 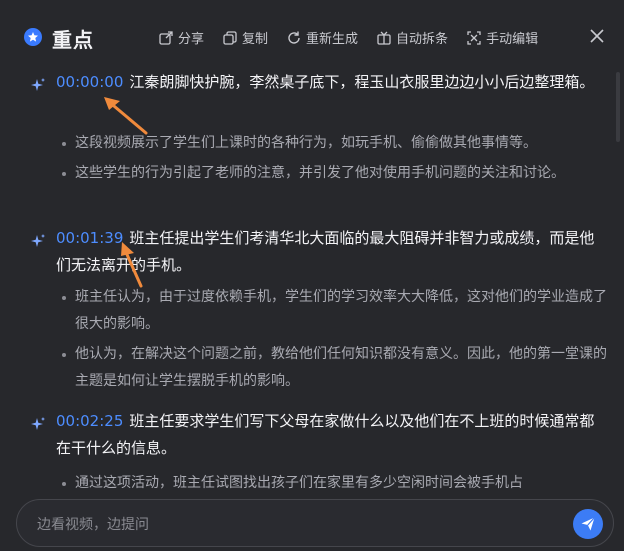 I want to click on manual-edit-button: 手动编辑, so click(x=502, y=37).